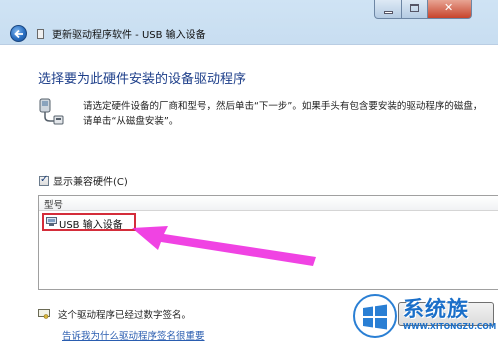  I want to click on watermark: 系统族 WWW.XITONGZU.COM, so click(421, 315).